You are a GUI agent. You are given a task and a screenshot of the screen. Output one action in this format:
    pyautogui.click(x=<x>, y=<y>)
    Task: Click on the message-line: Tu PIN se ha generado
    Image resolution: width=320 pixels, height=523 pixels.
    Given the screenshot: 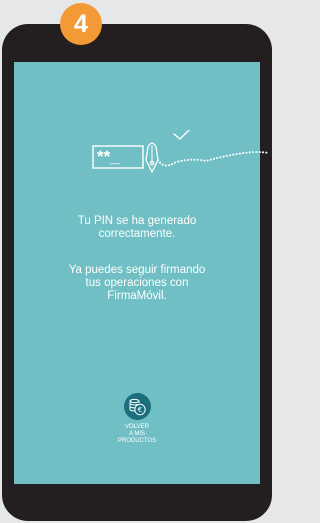 What is the action you would take?
    pyautogui.click(x=137, y=221)
    